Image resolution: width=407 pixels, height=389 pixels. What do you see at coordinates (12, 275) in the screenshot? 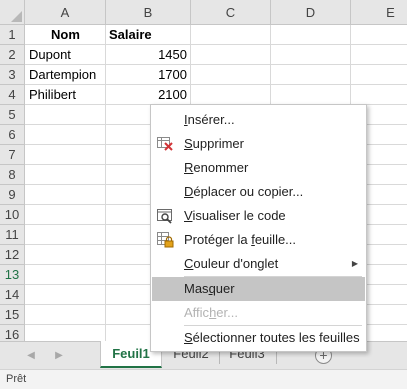
I see `row-header-13: 13` at bounding box center [12, 275].